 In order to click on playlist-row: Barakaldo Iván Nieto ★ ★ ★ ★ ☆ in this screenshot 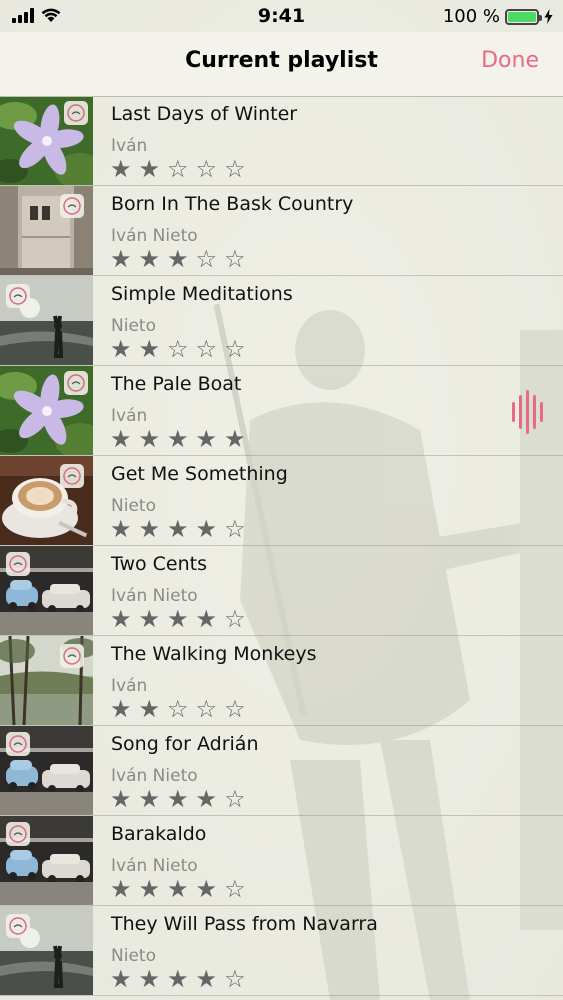, I will do `click(281, 861)`.